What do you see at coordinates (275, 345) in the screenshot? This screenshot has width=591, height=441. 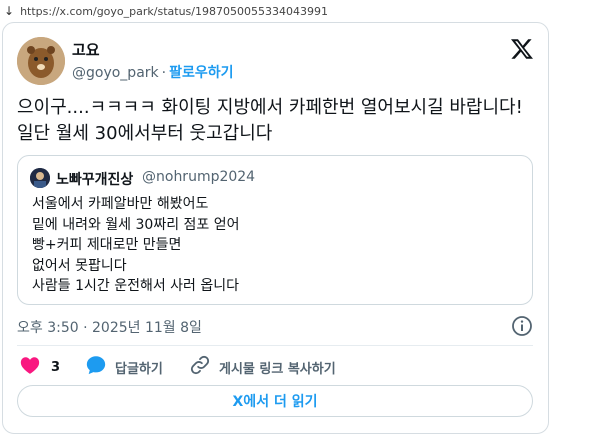 I see `divider` at bounding box center [275, 345].